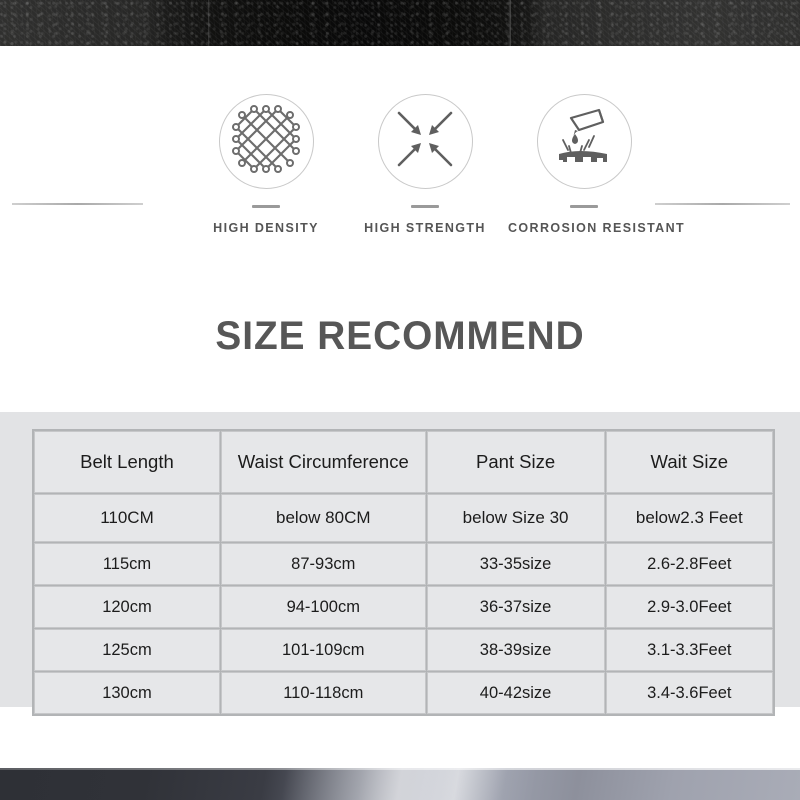  What do you see at coordinates (323, 462) in the screenshot?
I see `column-header-waist-circumference: Waist Circumference` at bounding box center [323, 462].